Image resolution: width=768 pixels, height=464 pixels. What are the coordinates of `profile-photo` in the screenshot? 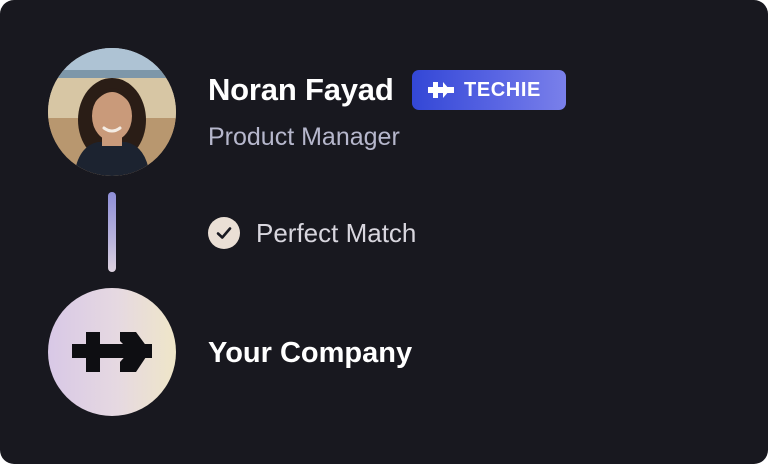 It's located at (112, 112).